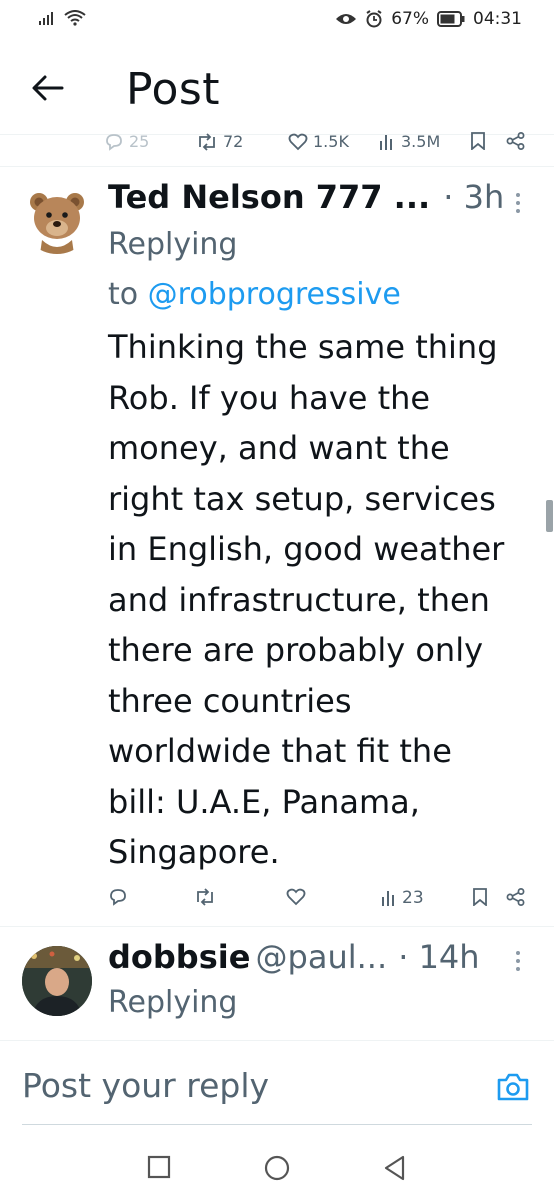  What do you see at coordinates (374, 19) in the screenshot?
I see `alarm-icon` at bounding box center [374, 19].